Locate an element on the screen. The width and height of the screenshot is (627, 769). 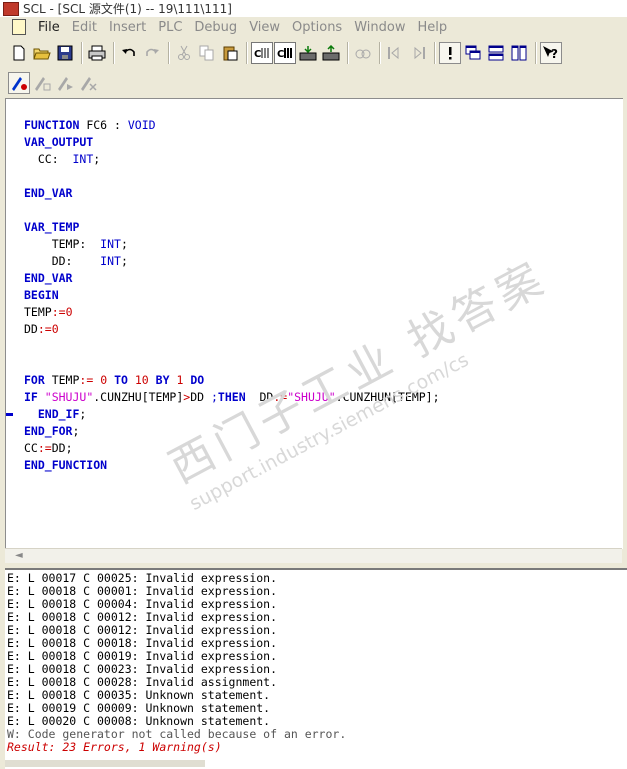
menu-insert: Insert is located at coordinates (127, 27).